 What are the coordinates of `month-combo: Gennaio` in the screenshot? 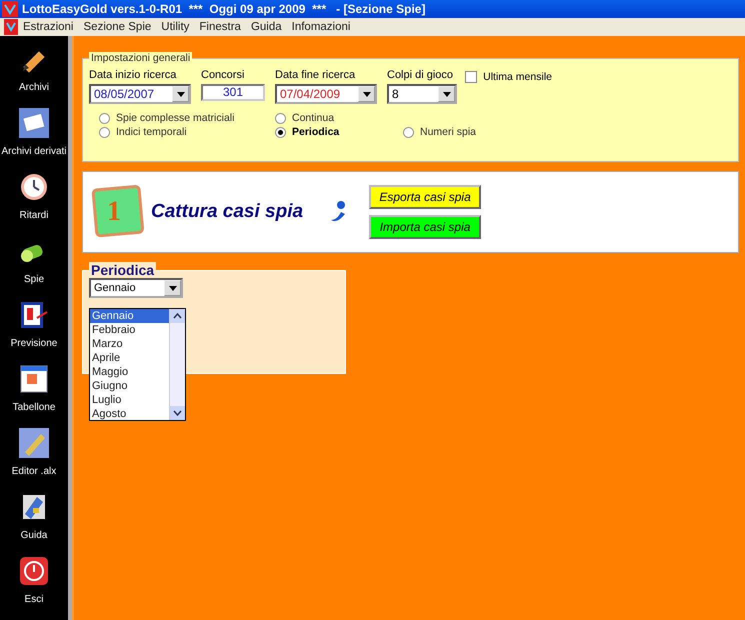 It's located at (136, 288).